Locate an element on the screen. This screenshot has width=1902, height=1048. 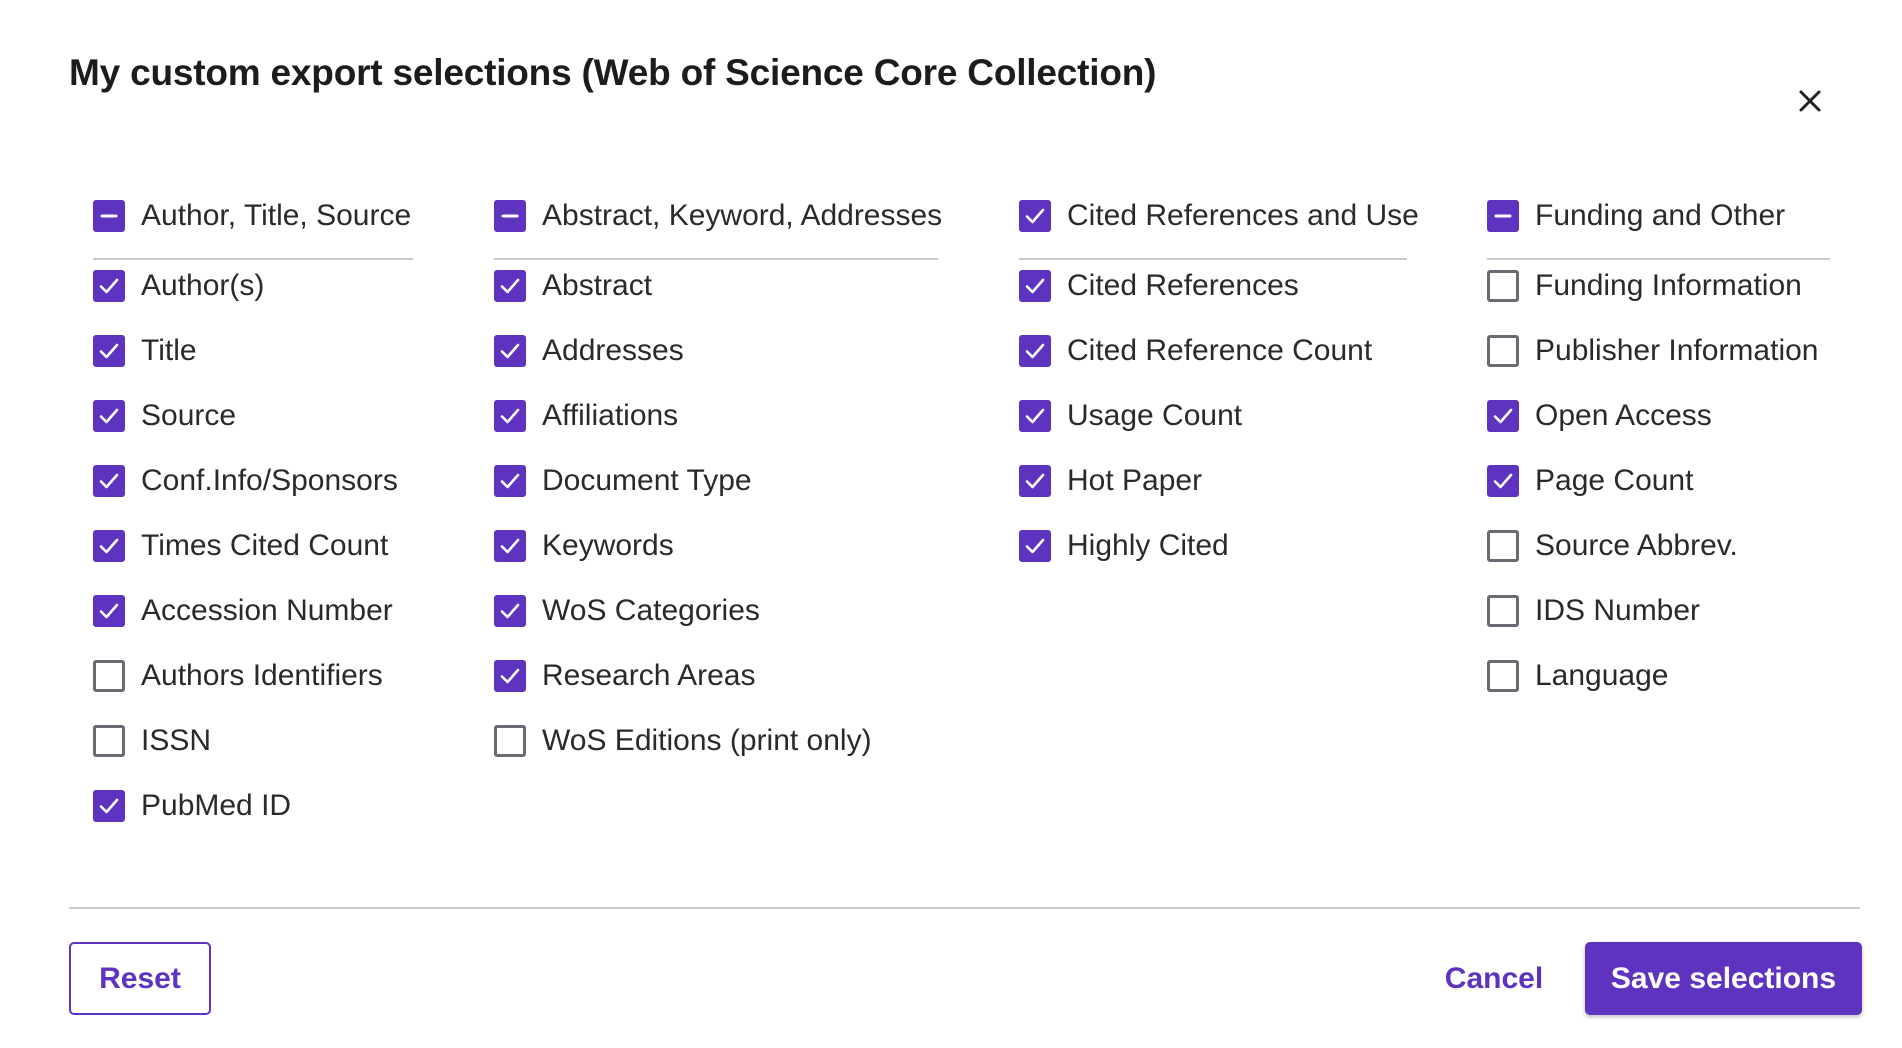
option-cited-references: Cited References is located at coordinates (1213, 286).